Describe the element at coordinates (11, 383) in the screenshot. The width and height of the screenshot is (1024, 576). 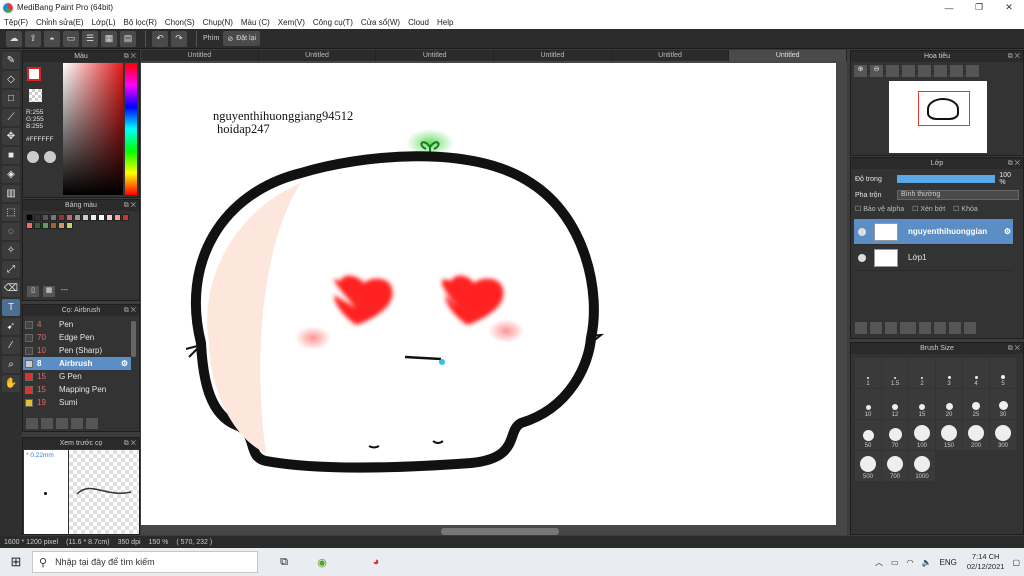
I see `hand-tool-icon: ✋` at that location.